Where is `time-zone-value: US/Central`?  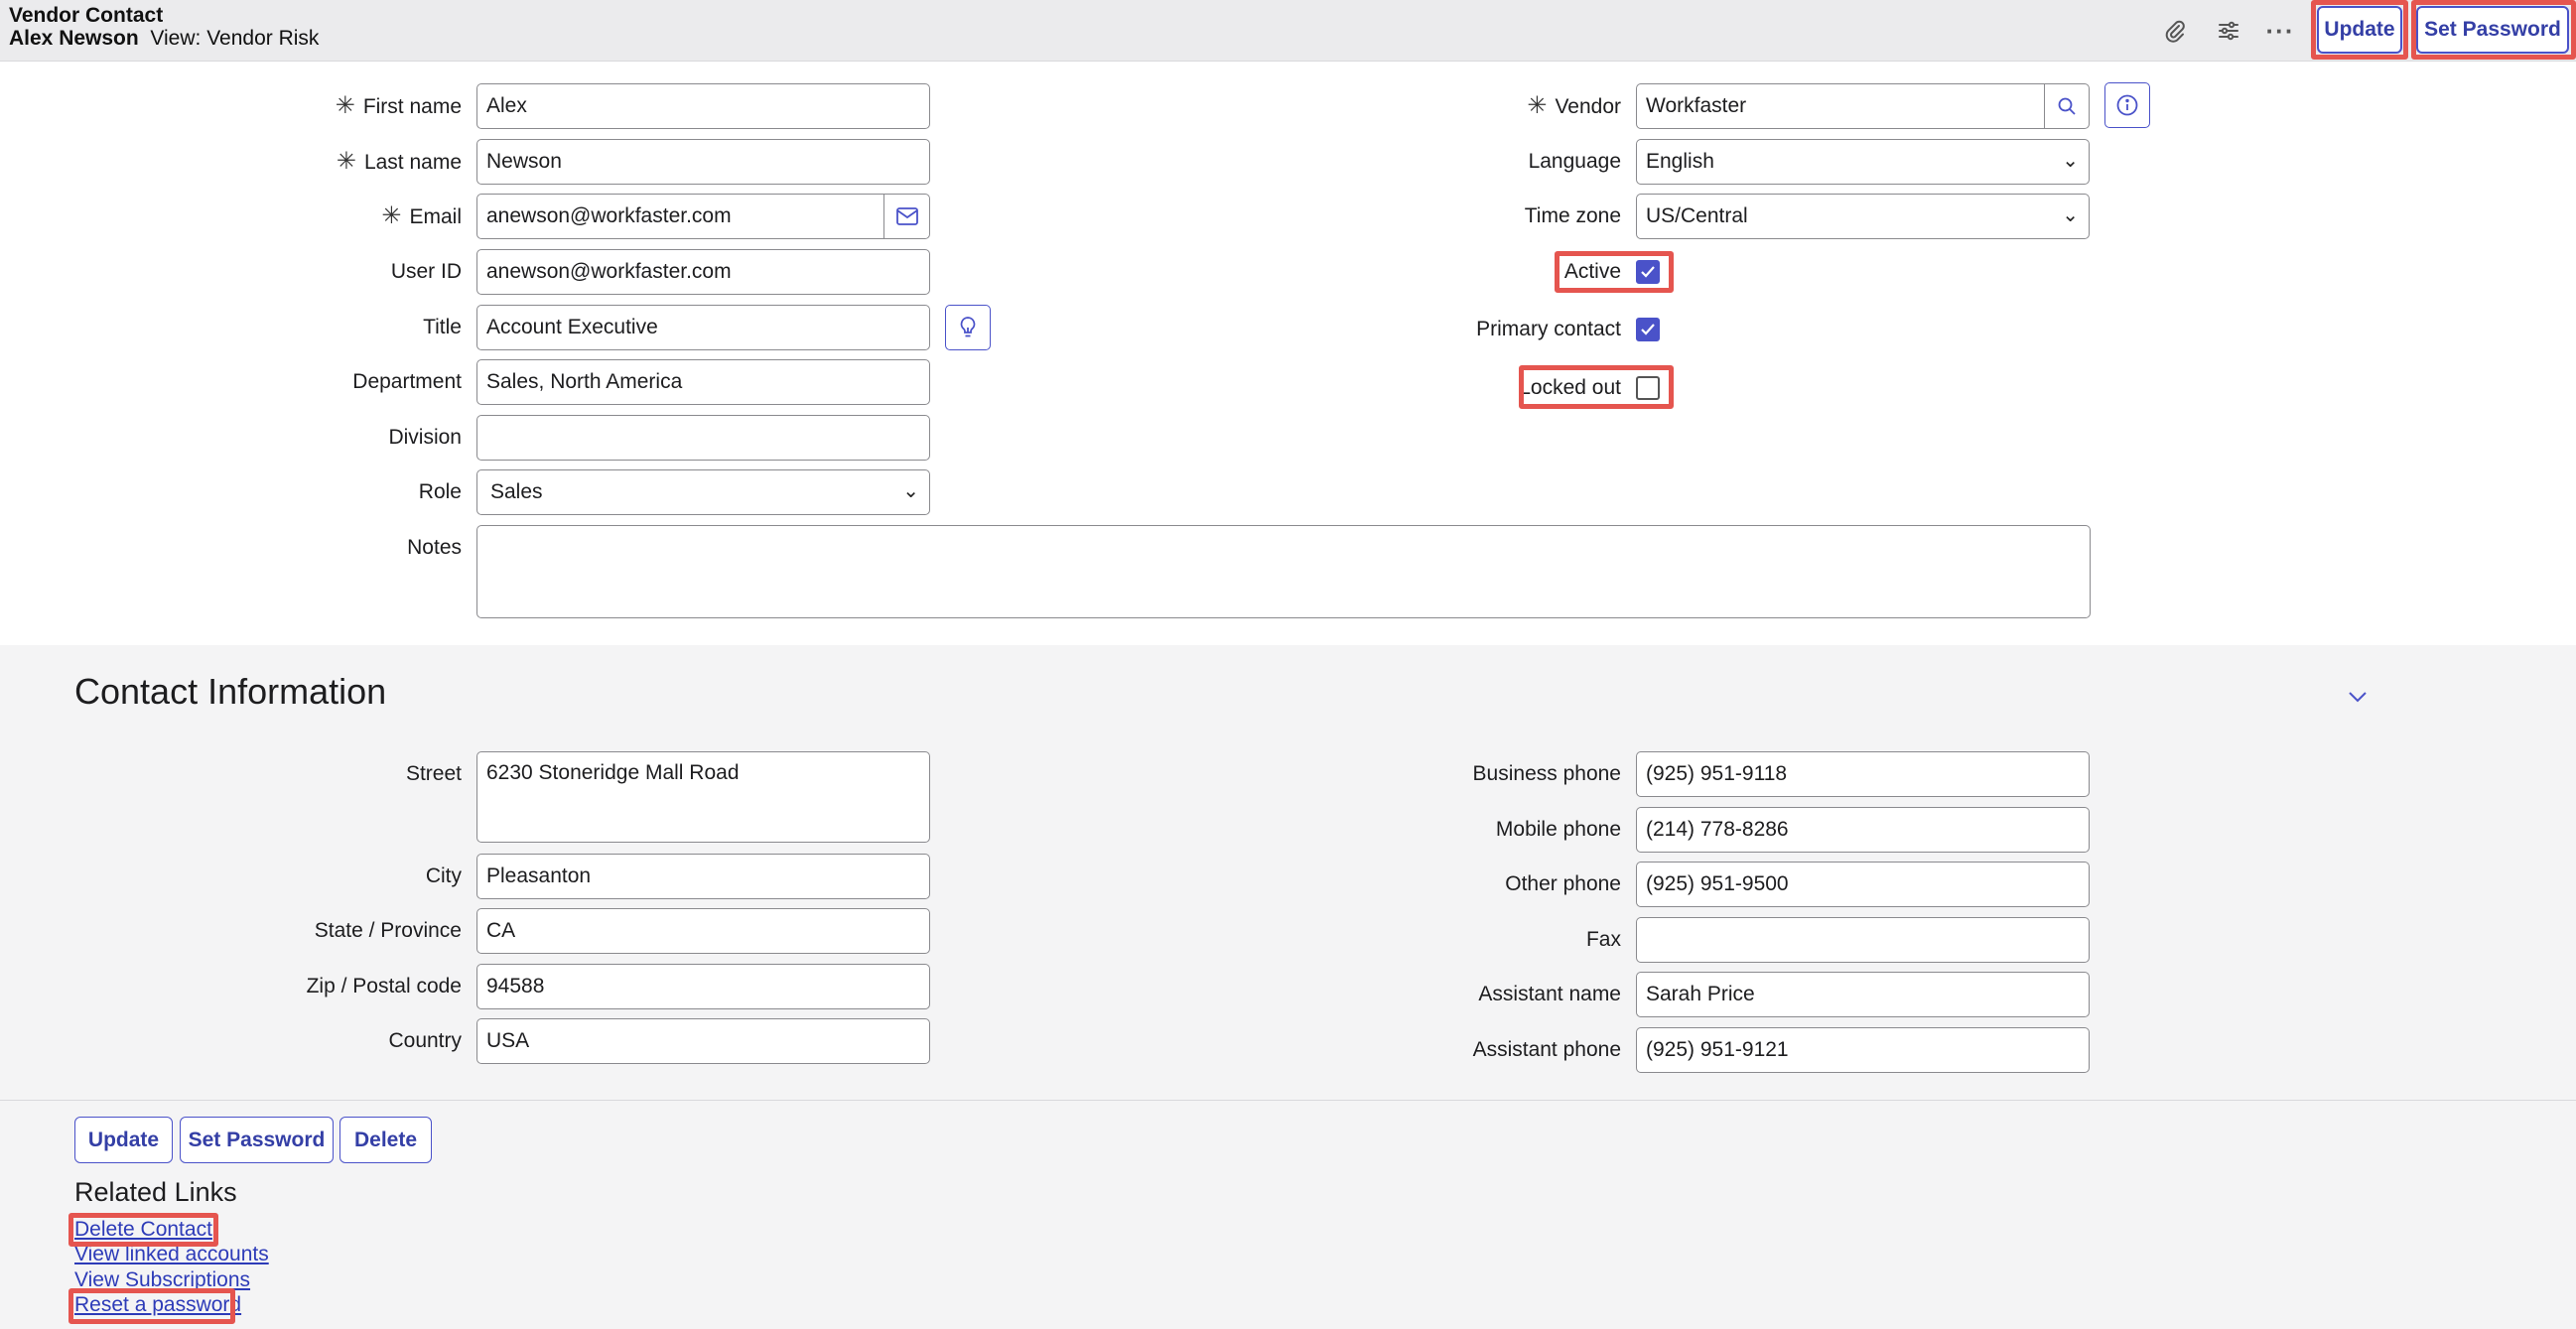
time-zone-value: US/Central is located at coordinates (1697, 216).